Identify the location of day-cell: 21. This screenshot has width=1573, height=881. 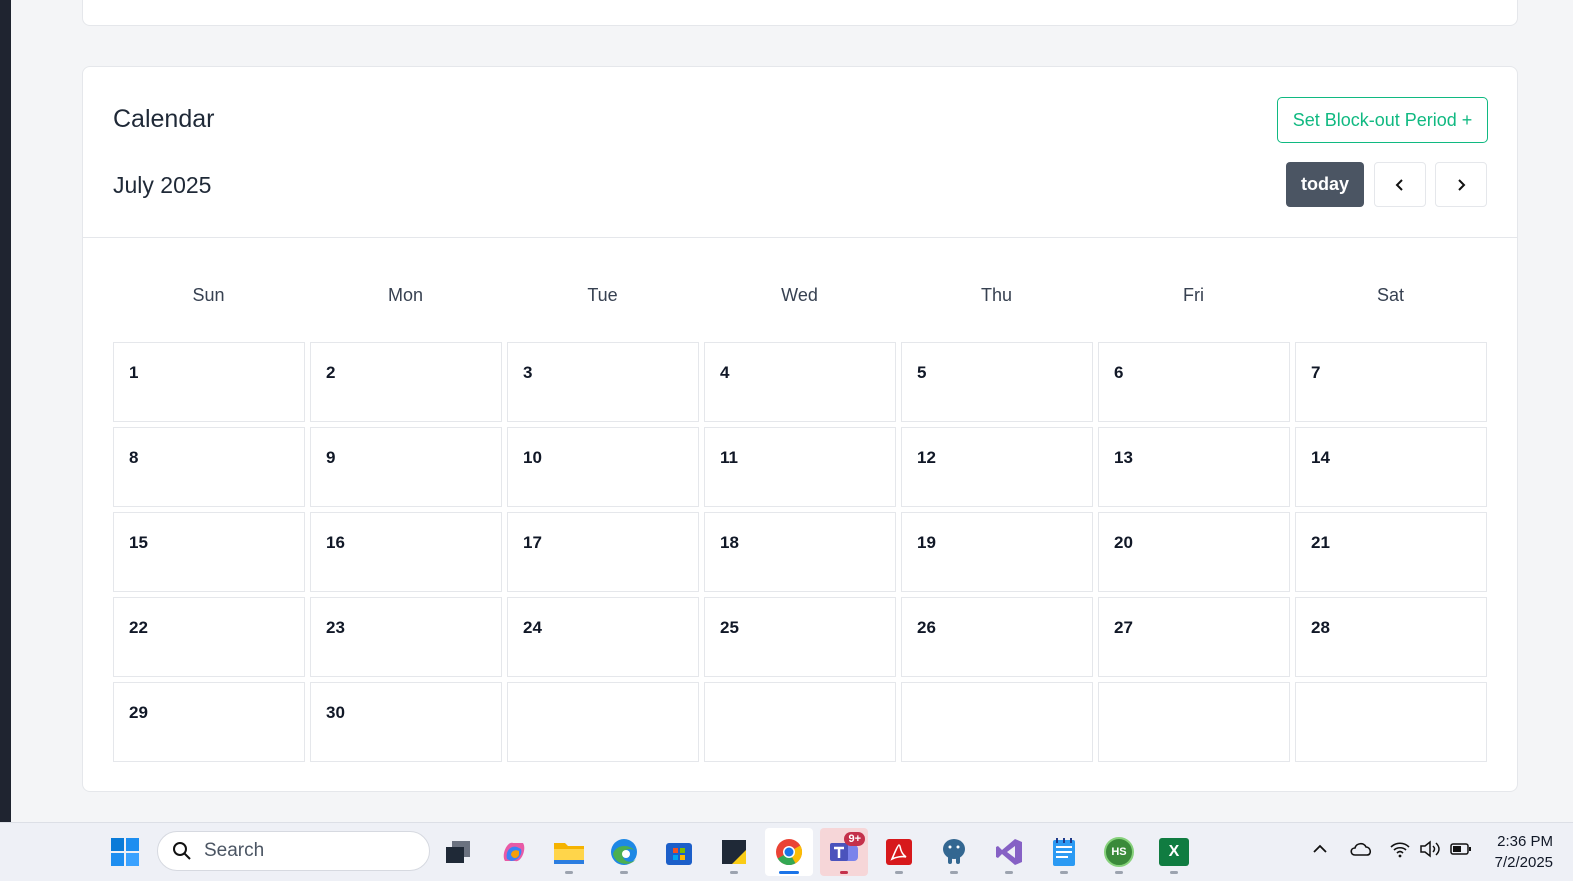
(1391, 552).